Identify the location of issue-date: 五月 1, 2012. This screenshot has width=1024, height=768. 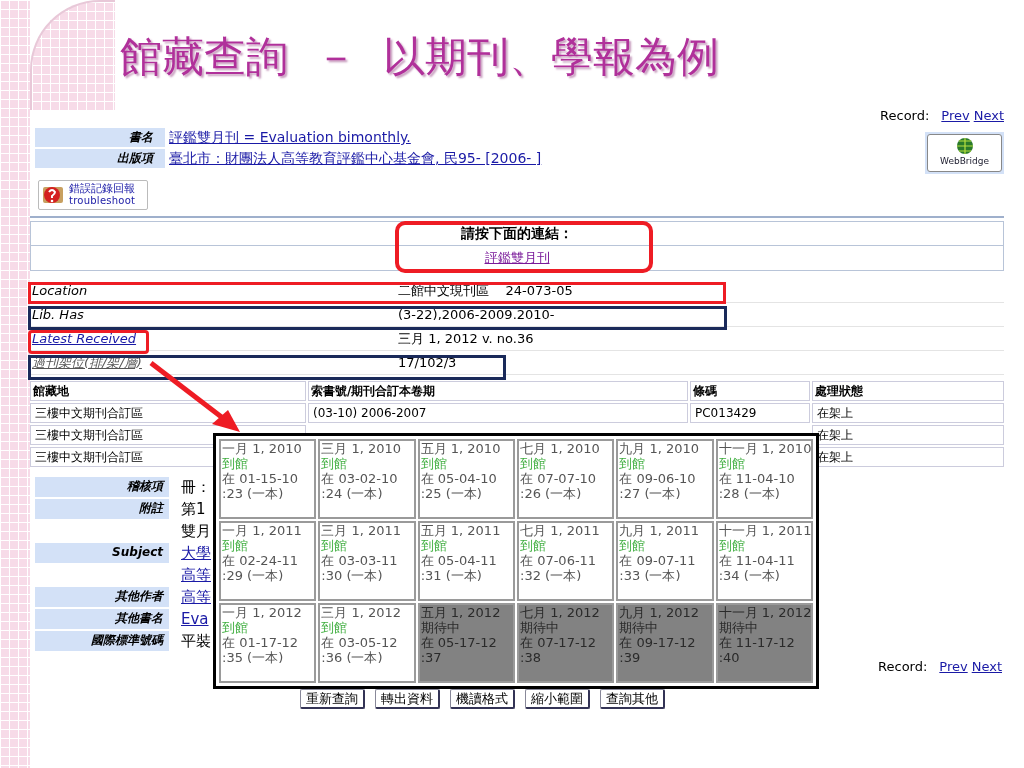
(460, 612).